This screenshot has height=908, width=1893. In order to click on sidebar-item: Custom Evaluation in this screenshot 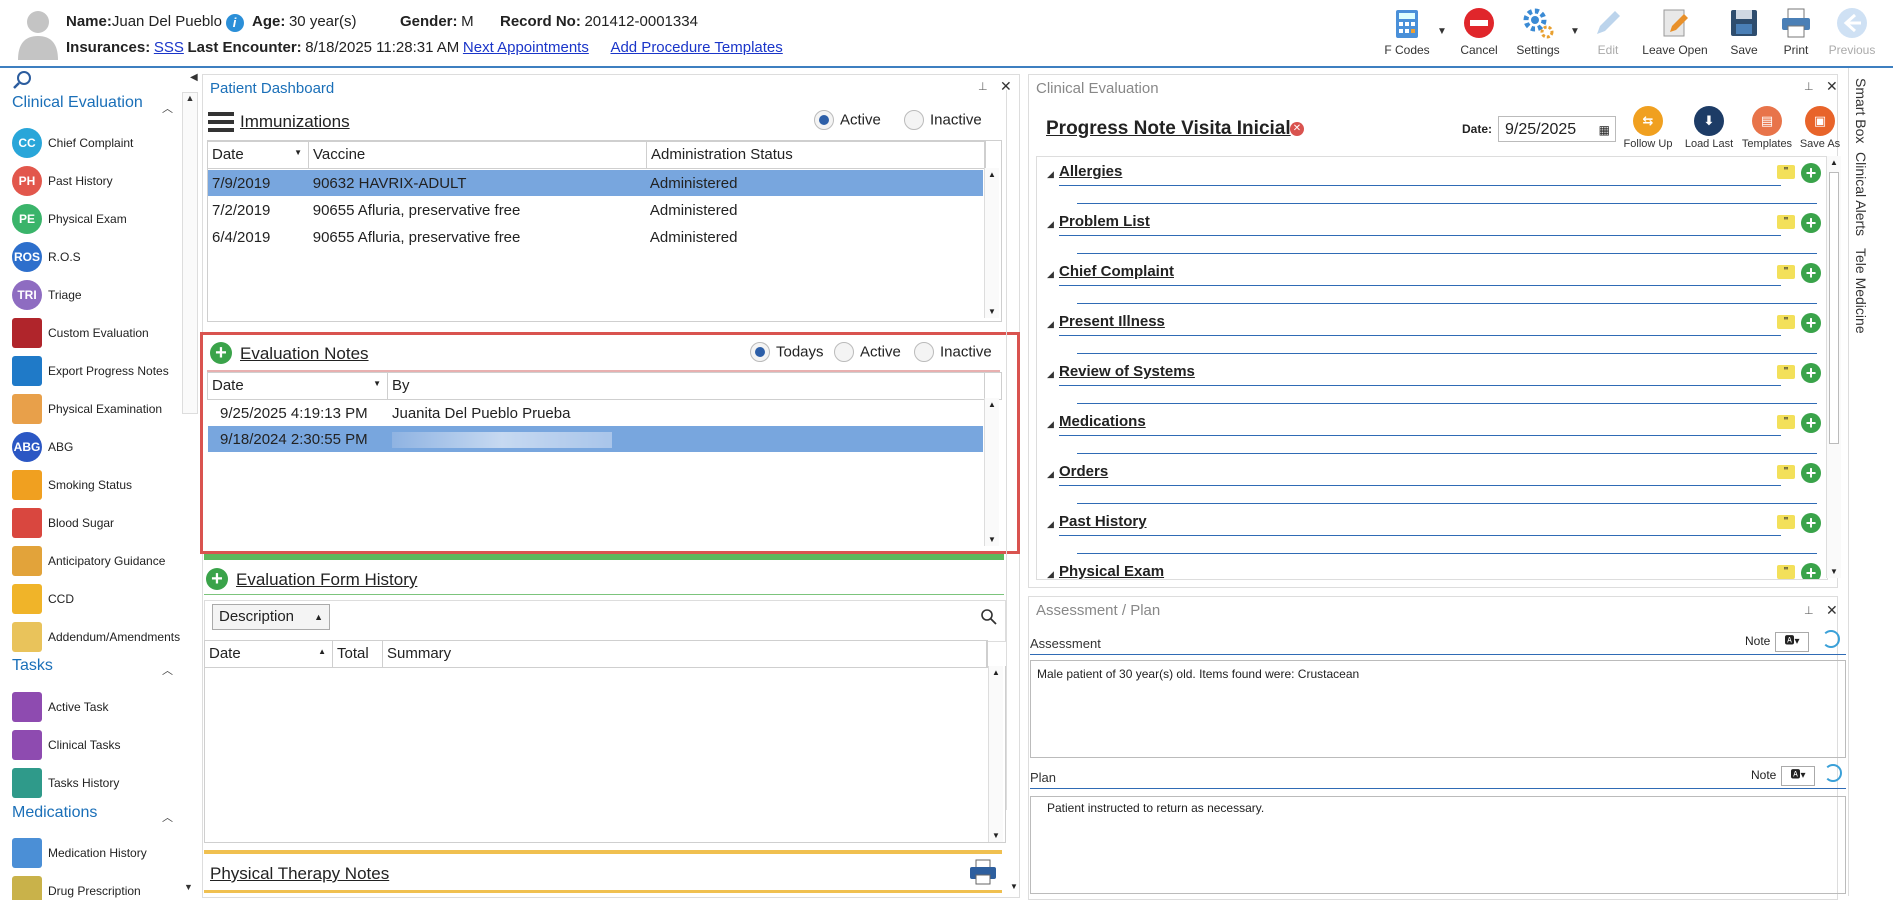, I will do `click(102, 333)`.